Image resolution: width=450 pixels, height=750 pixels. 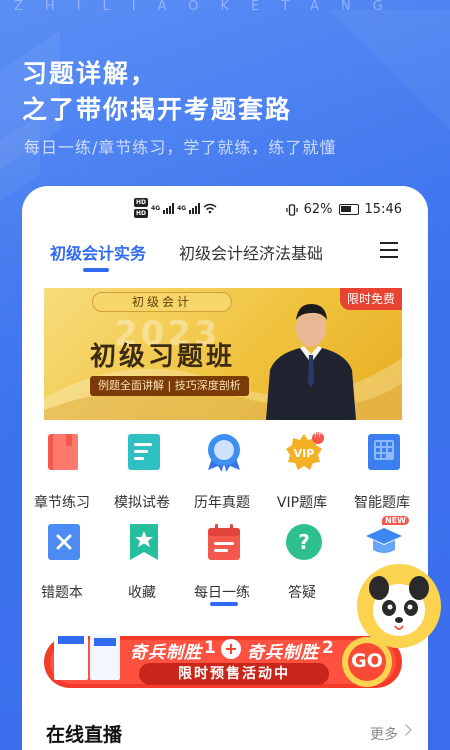 What do you see at coordinates (389, 252) in the screenshot?
I see `menu-icon` at bounding box center [389, 252].